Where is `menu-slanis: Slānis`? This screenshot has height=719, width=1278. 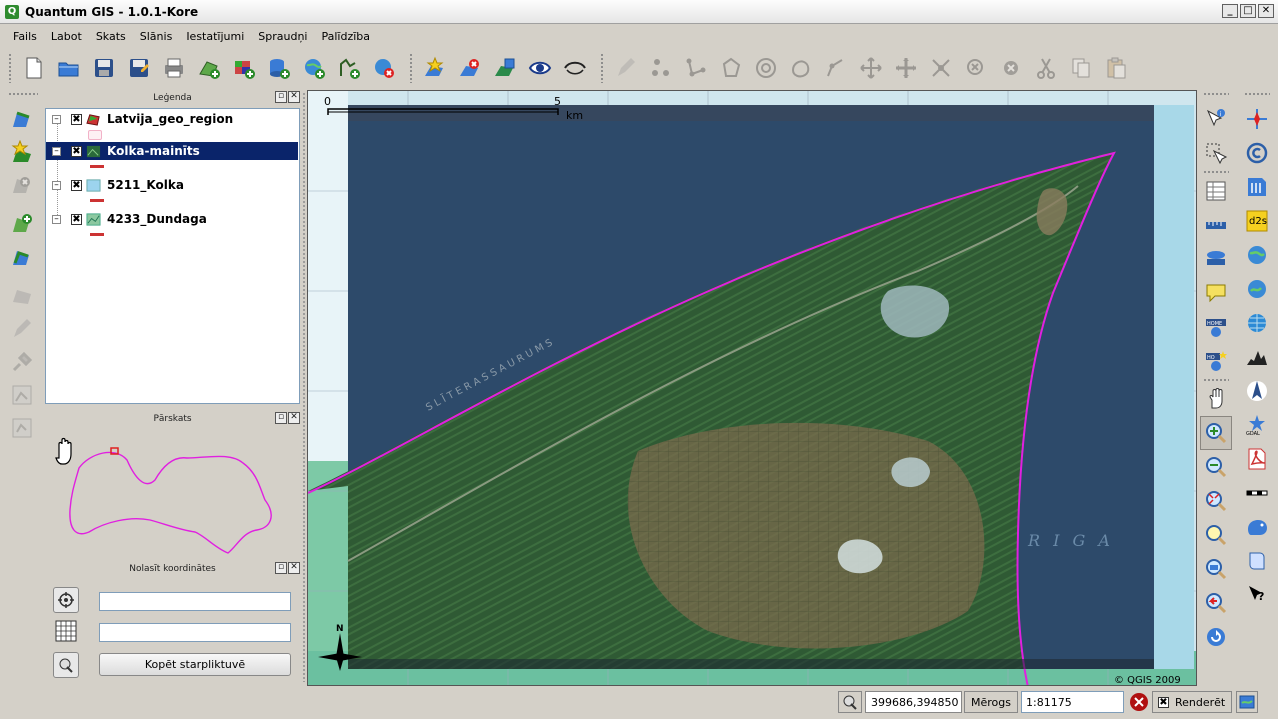 menu-slanis: Slānis is located at coordinates (156, 36).